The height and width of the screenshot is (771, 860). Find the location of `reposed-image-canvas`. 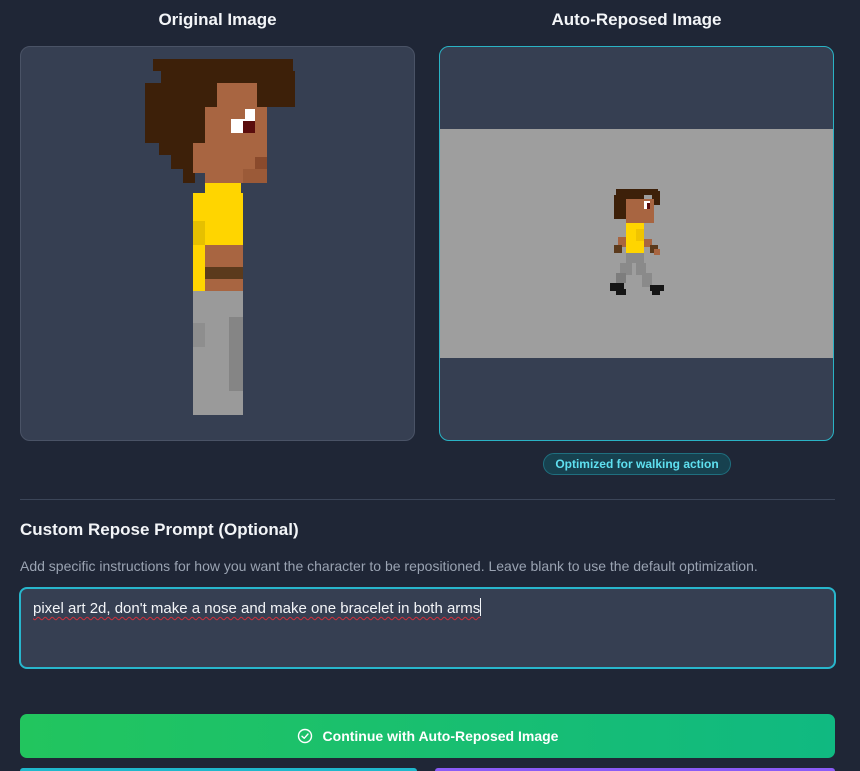

reposed-image-canvas is located at coordinates (636, 243).